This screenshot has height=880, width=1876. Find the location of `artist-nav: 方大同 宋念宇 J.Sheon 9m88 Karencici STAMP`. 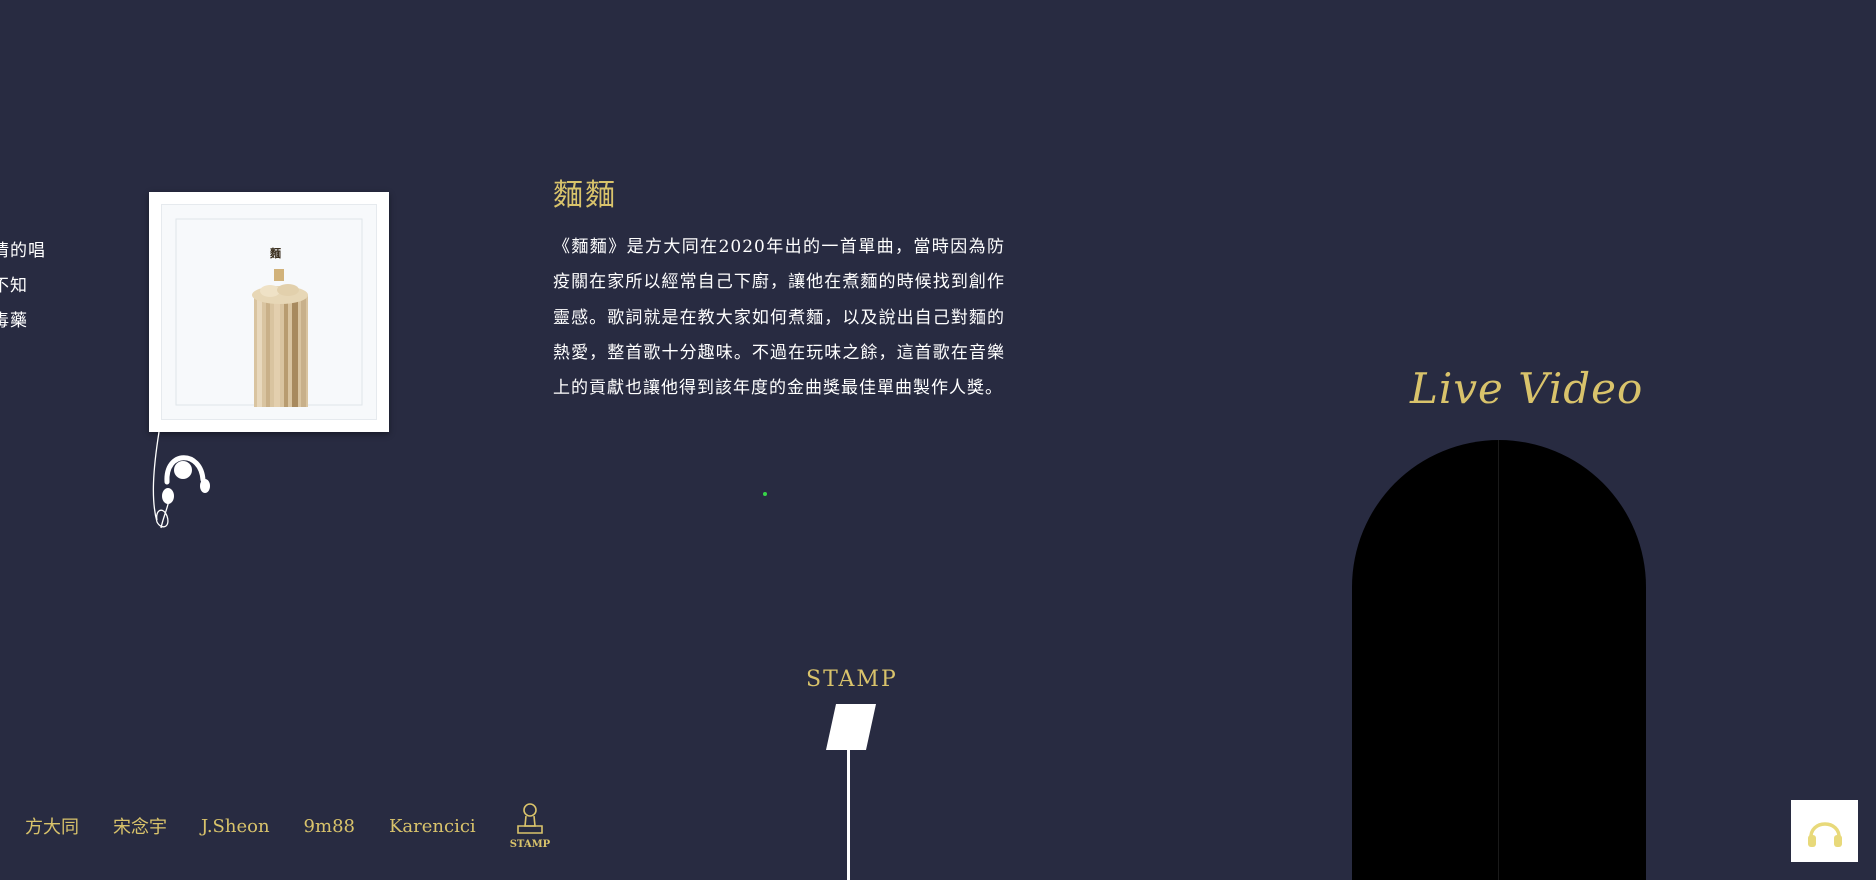

artist-nav: 方大同 宋念宇 J.Sheon 9m88 Karencici STAMP is located at coordinates (287, 826).